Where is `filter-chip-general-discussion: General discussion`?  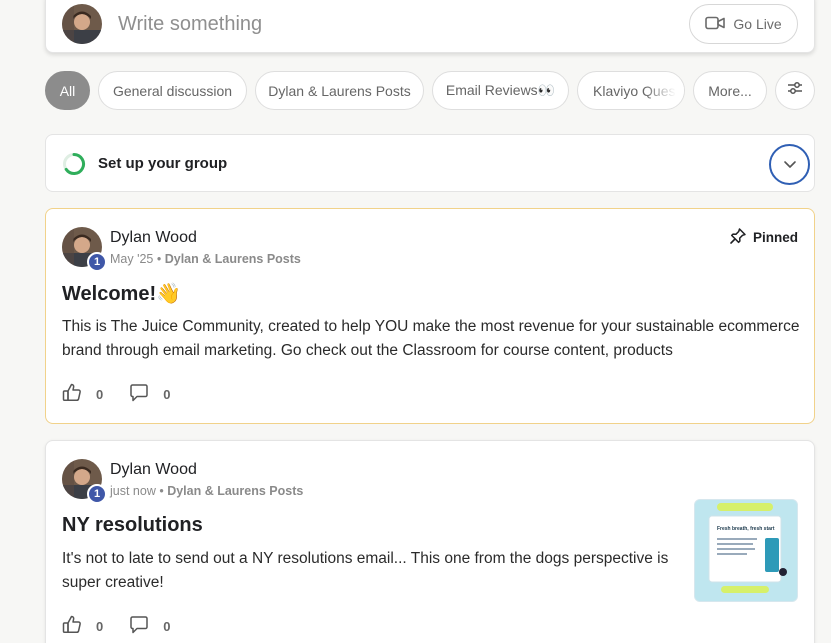 filter-chip-general-discussion: General discussion is located at coordinates (172, 90).